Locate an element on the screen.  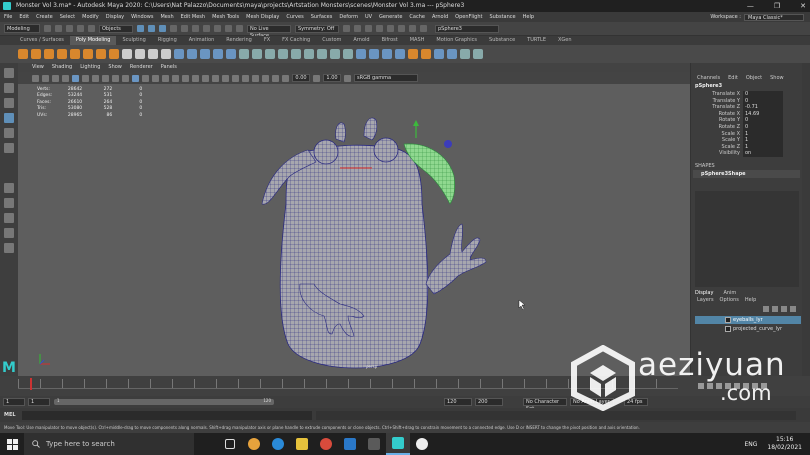
grid-icon is located at coordinates (75, 78).